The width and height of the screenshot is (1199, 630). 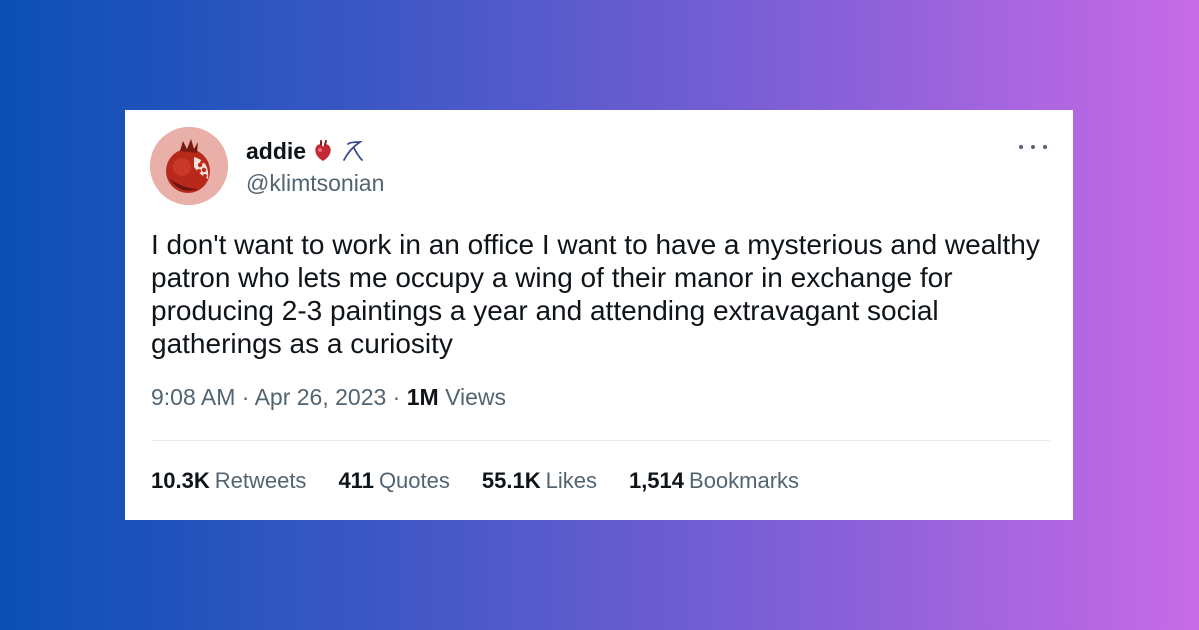 What do you see at coordinates (260, 480) in the screenshot?
I see `retweets-label: Retweets` at bounding box center [260, 480].